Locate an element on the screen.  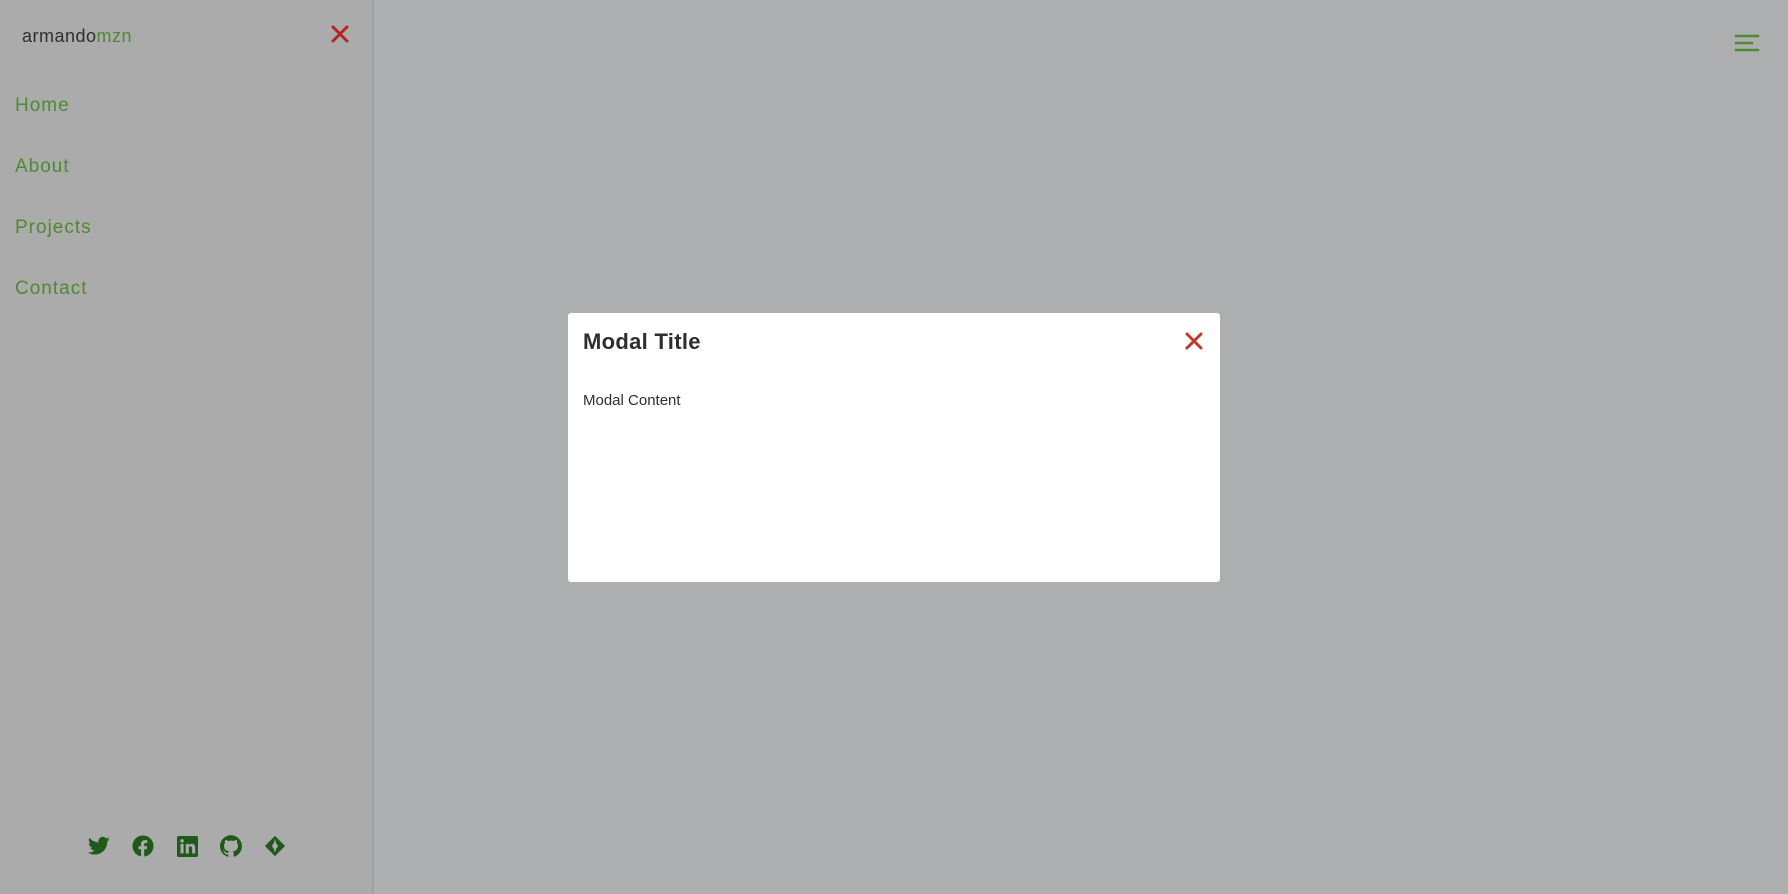
modal-title: Modal Title is located at coordinates (642, 341).